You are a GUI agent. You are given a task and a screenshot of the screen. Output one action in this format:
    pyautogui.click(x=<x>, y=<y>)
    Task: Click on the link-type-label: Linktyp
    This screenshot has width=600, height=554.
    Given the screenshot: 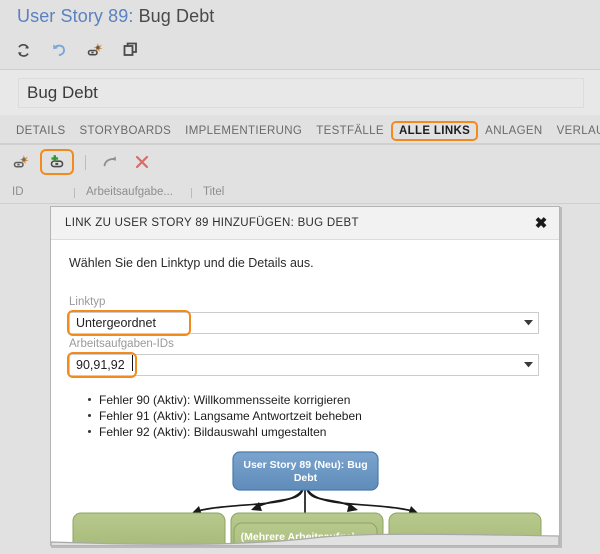 What is the action you would take?
    pyautogui.click(x=87, y=302)
    